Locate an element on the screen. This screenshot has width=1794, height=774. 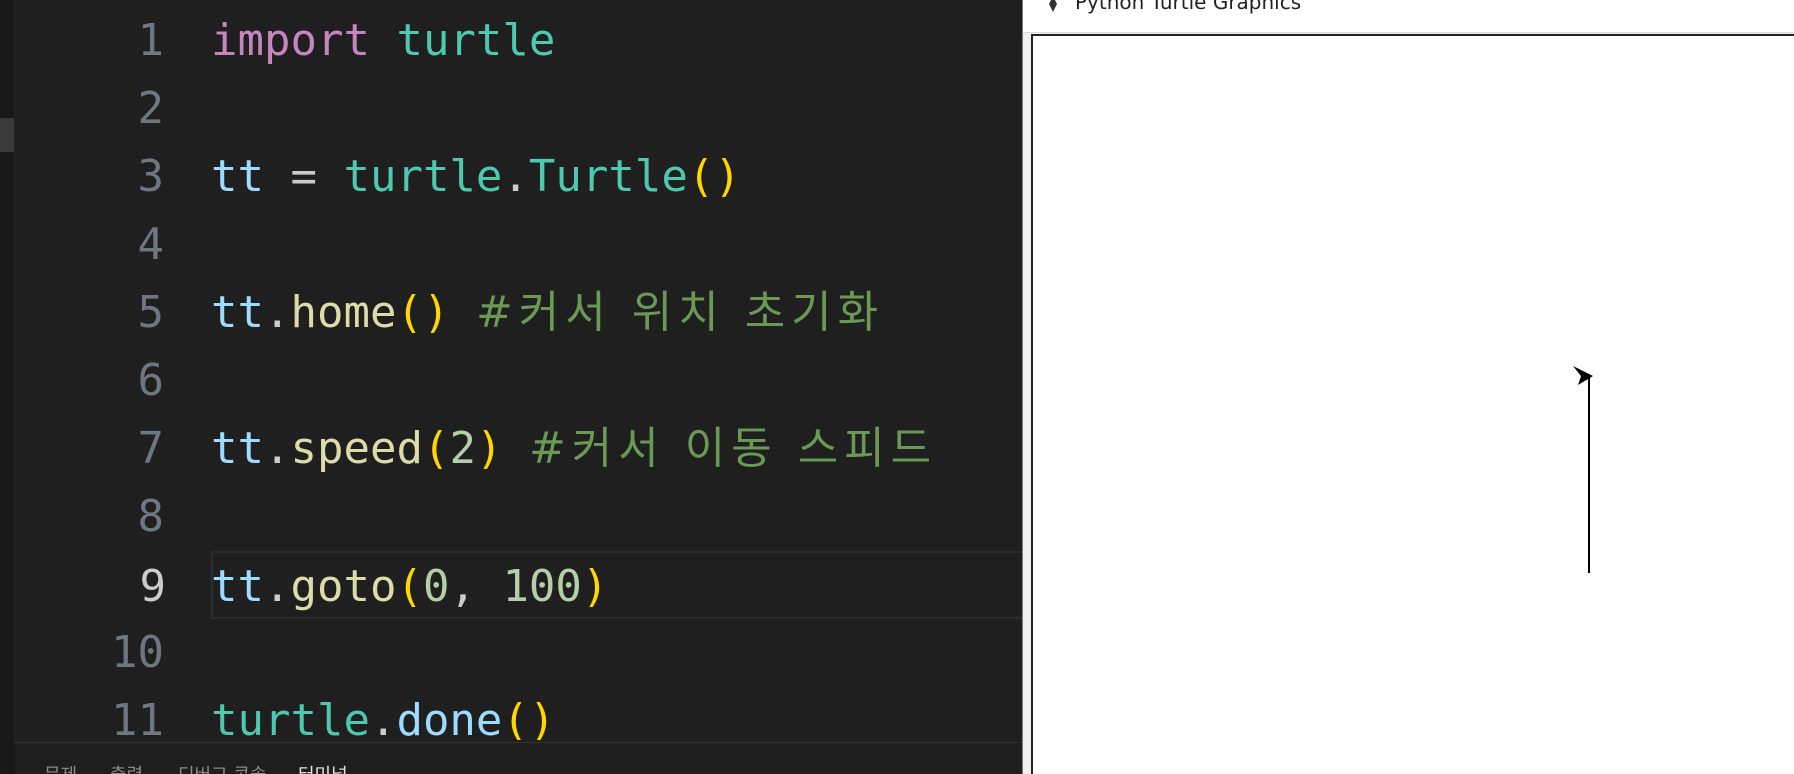
line-number: 5 is located at coordinates (151, 312).